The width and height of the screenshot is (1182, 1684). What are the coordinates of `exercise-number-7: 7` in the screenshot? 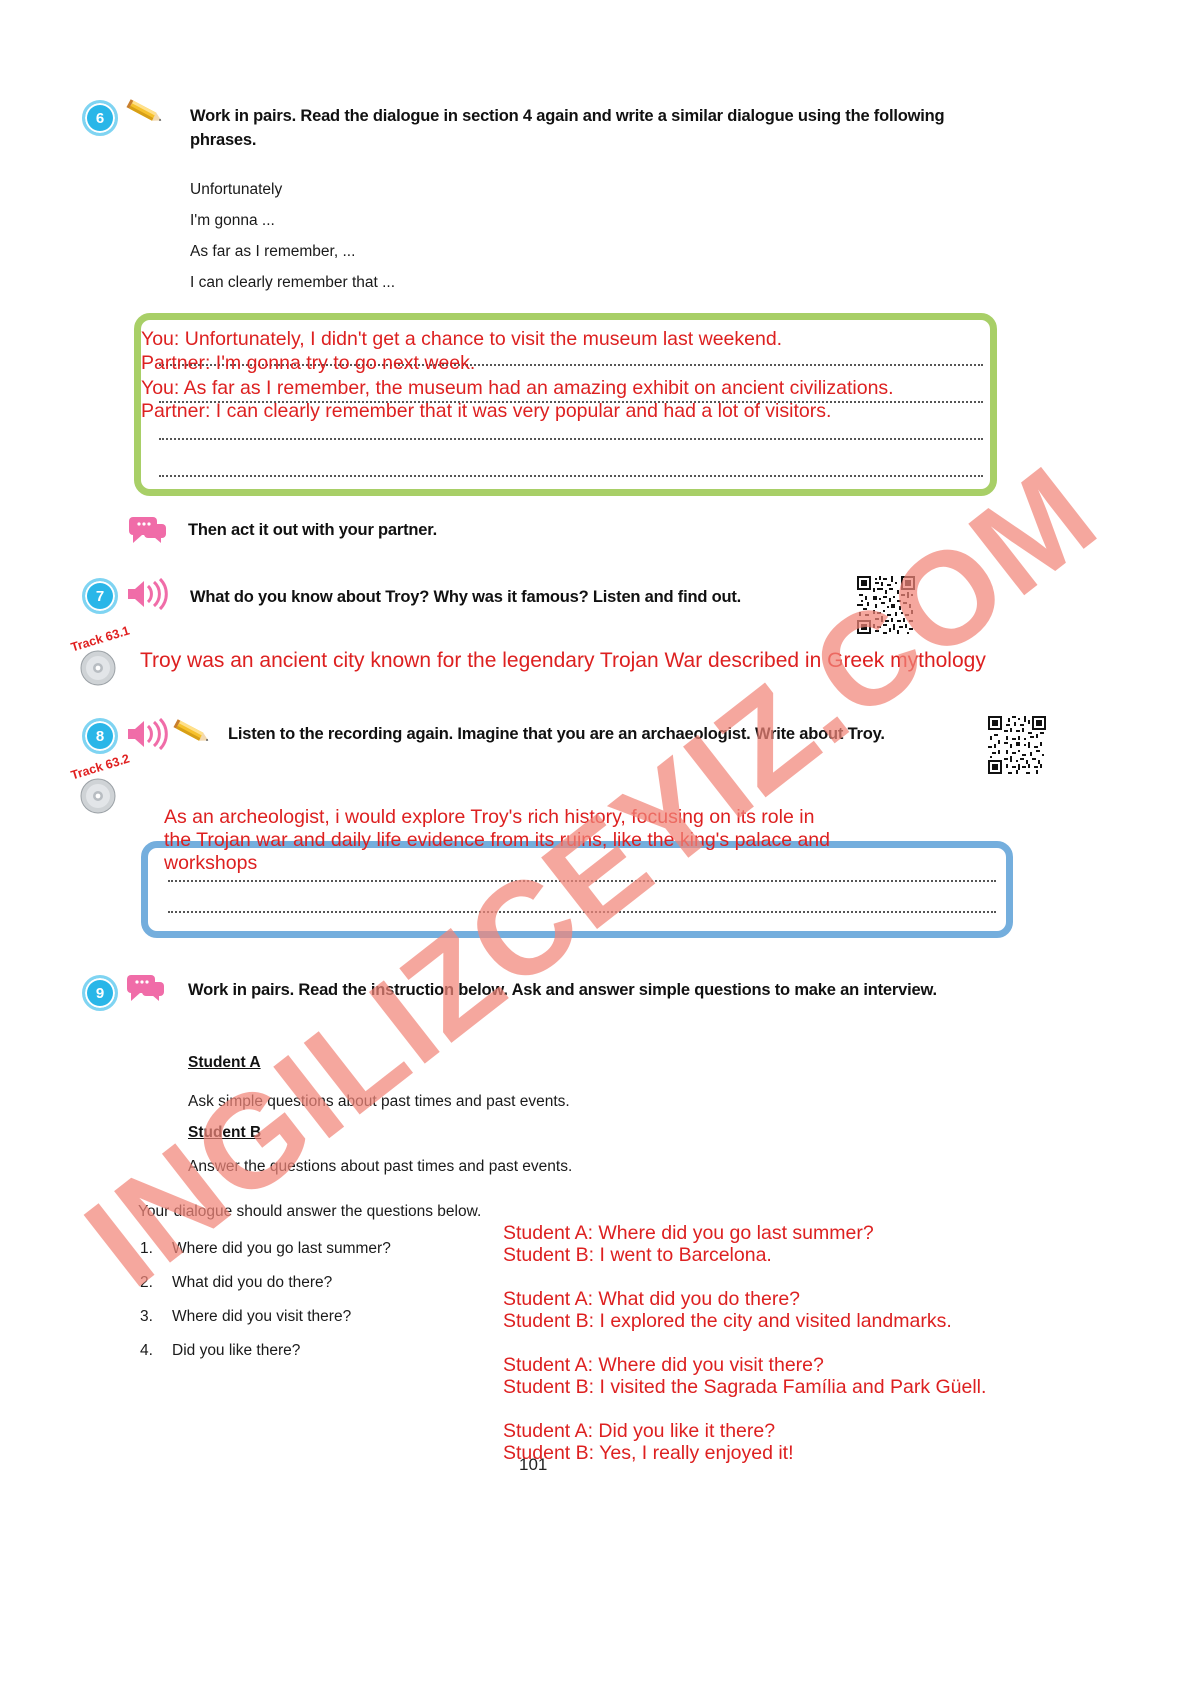 It's located at (100, 596).